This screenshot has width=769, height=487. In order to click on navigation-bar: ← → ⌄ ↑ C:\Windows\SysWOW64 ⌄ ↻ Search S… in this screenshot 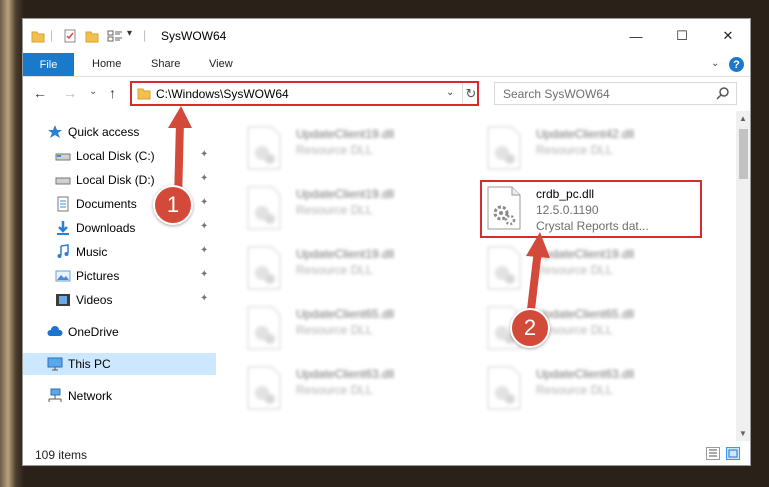, I will do `click(386, 94)`.